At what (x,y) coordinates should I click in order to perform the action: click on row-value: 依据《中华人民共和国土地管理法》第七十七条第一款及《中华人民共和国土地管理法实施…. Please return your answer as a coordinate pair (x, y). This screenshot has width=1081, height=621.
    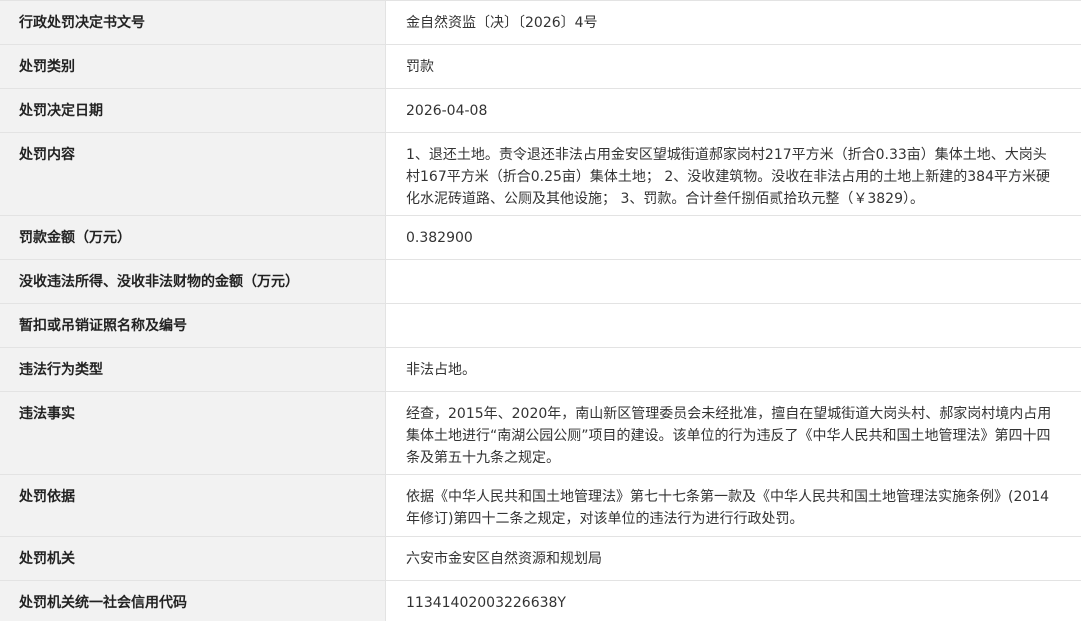
    Looking at the image, I should click on (728, 508).